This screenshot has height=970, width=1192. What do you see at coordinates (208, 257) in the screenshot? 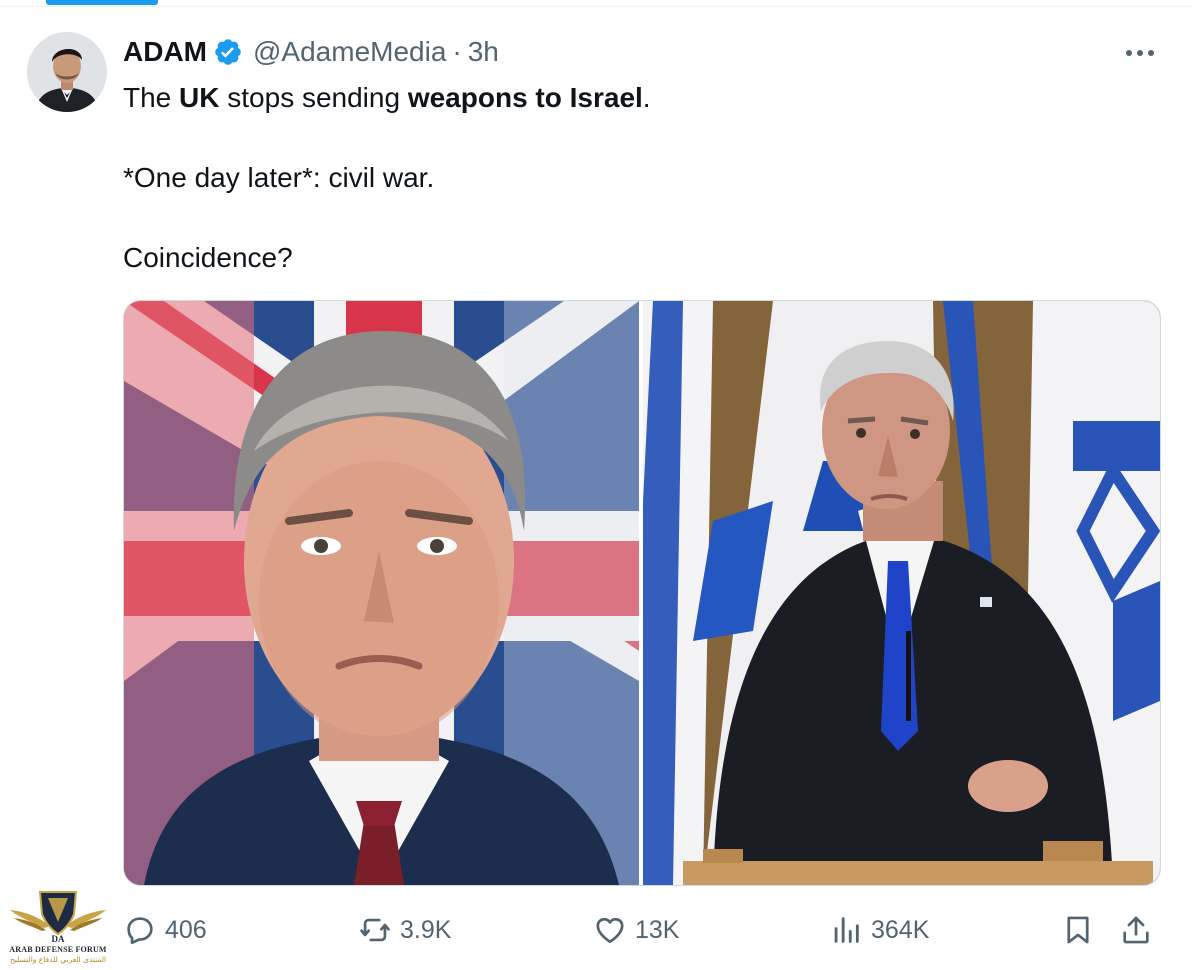
I see `post-text-line-3: Coincidence?` at bounding box center [208, 257].